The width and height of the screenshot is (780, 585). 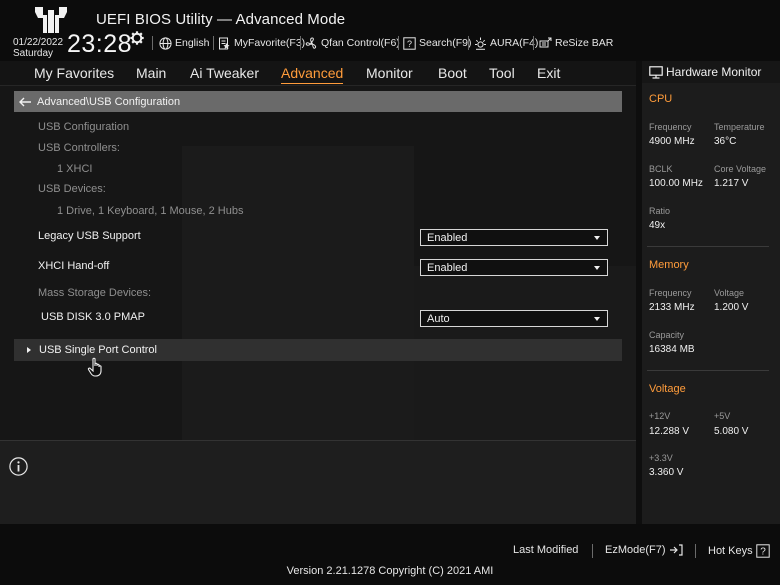 I want to click on memory-frequency-value: 2133 MHz, so click(x=672, y=307).